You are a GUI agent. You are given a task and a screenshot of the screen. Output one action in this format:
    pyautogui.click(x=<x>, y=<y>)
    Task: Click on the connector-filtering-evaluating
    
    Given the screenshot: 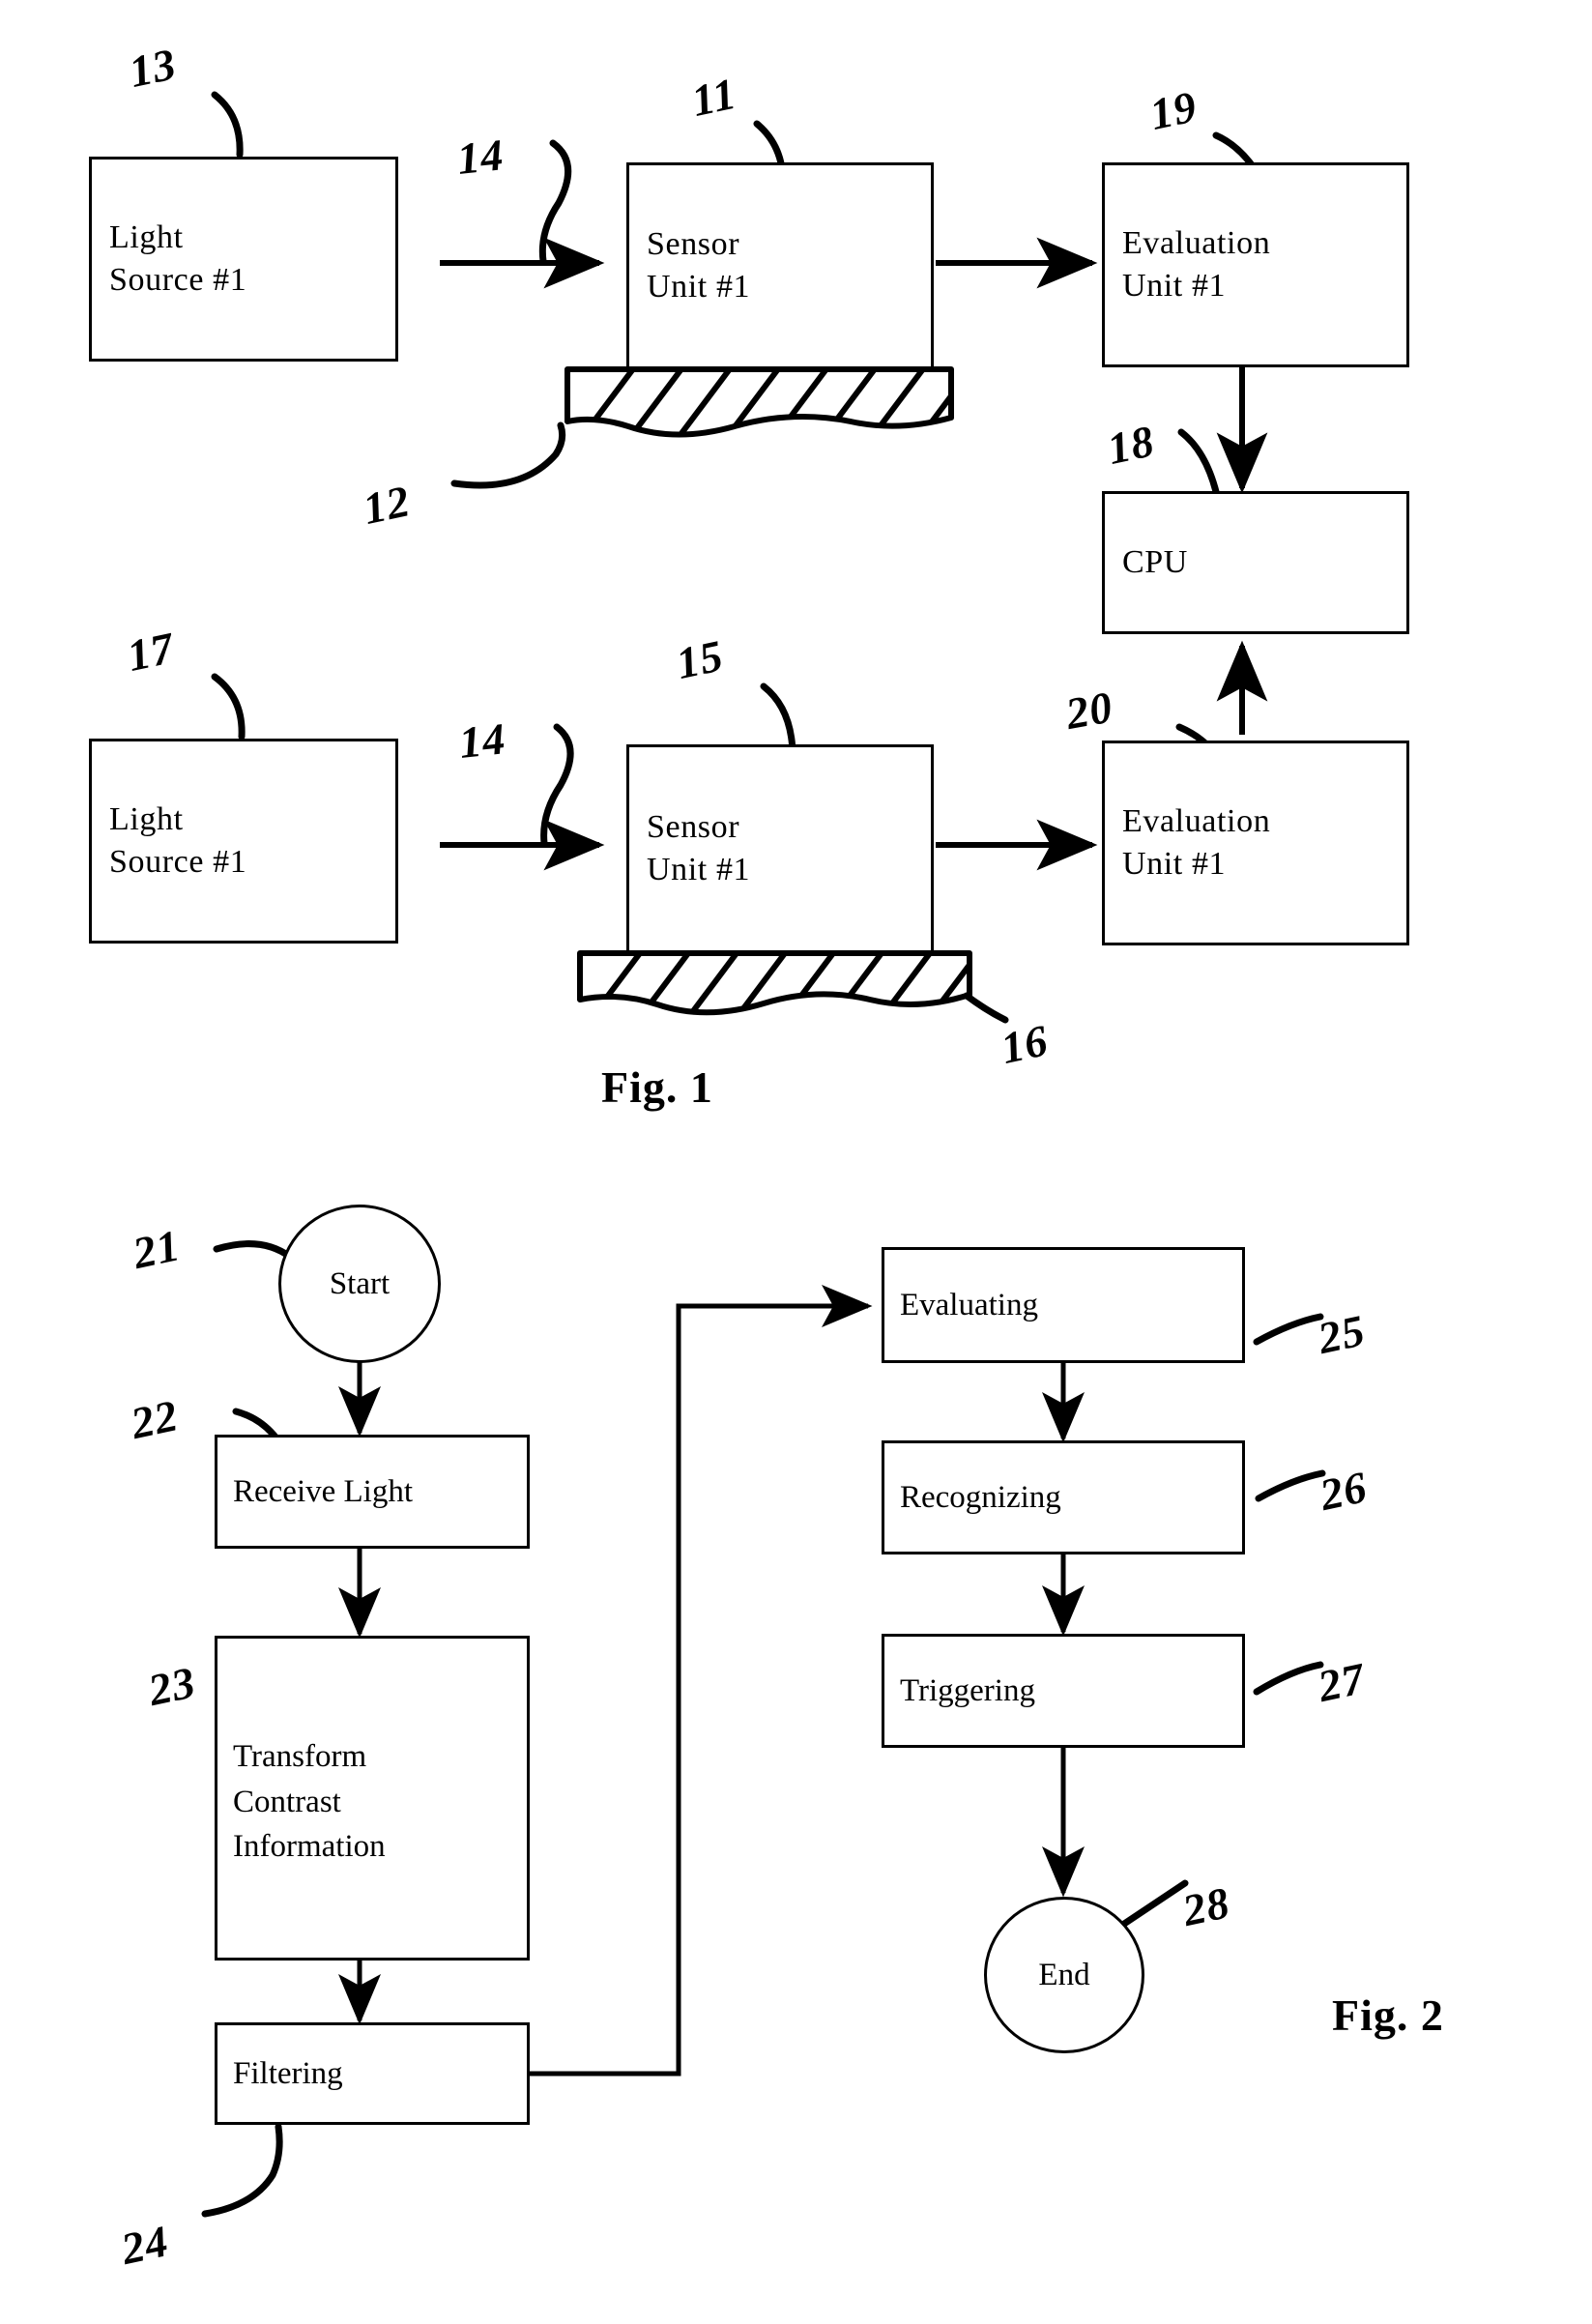 What is the action you would take?
    pyautogui.click(x=702, y=1681)
    